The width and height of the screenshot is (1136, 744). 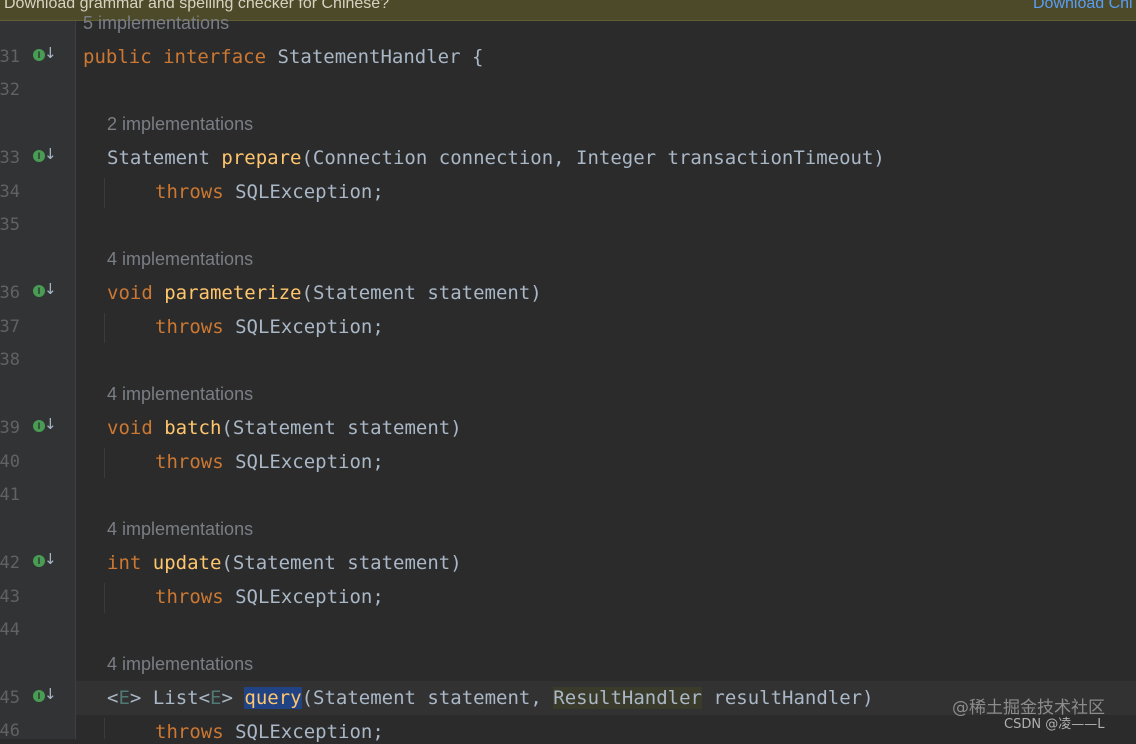 I want to click on line-number: 39, so click(x=10, y=428).